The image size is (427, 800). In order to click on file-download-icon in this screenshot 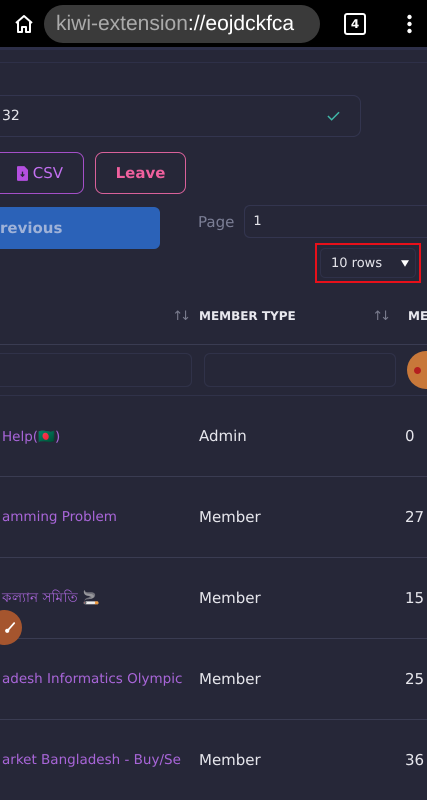, I will do `click(22, 173)`.